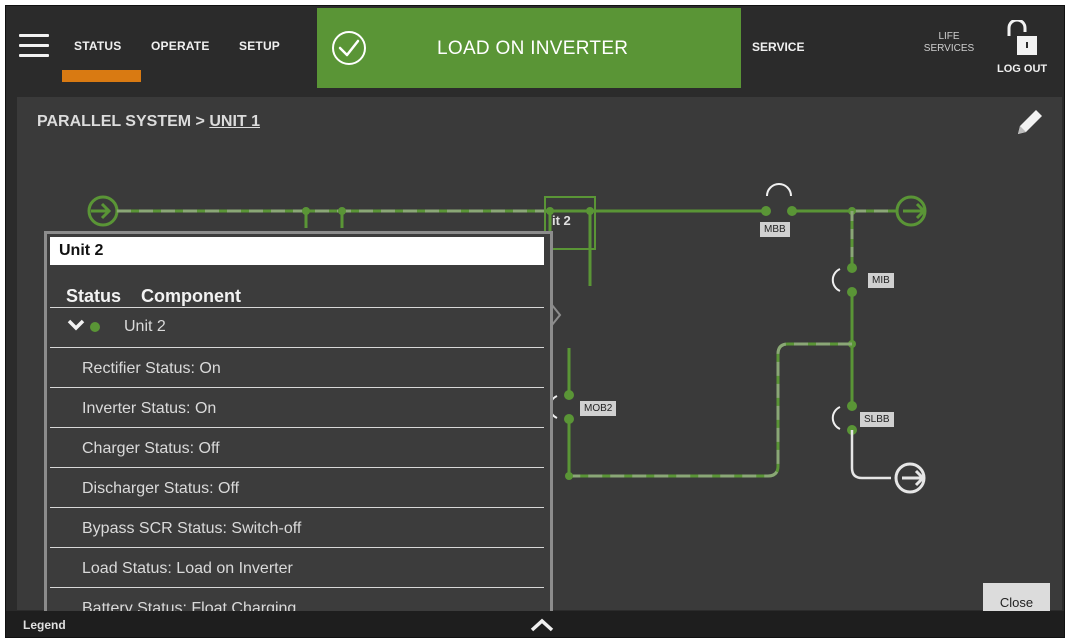 This screenshot has width=1071, height=643. Describe the element at coordinates (911, 211) in the screenshot. I see `output-icon` at that location.